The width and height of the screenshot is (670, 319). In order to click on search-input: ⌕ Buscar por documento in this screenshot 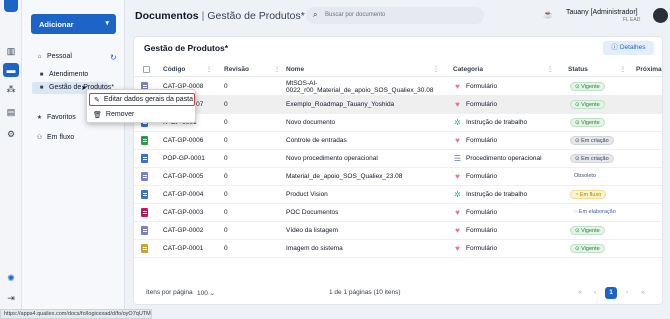, I will do `click(395, 15)`.